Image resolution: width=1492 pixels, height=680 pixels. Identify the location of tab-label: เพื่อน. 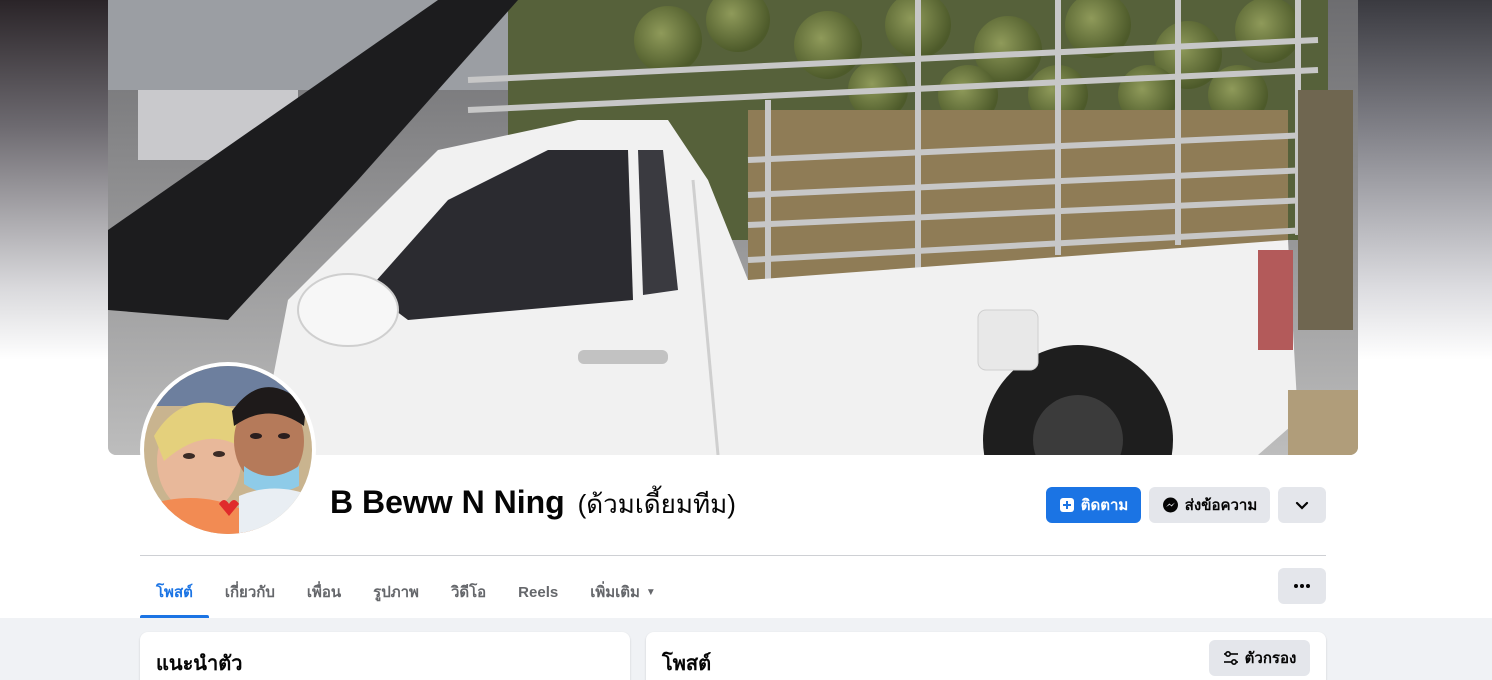
(324, 592).